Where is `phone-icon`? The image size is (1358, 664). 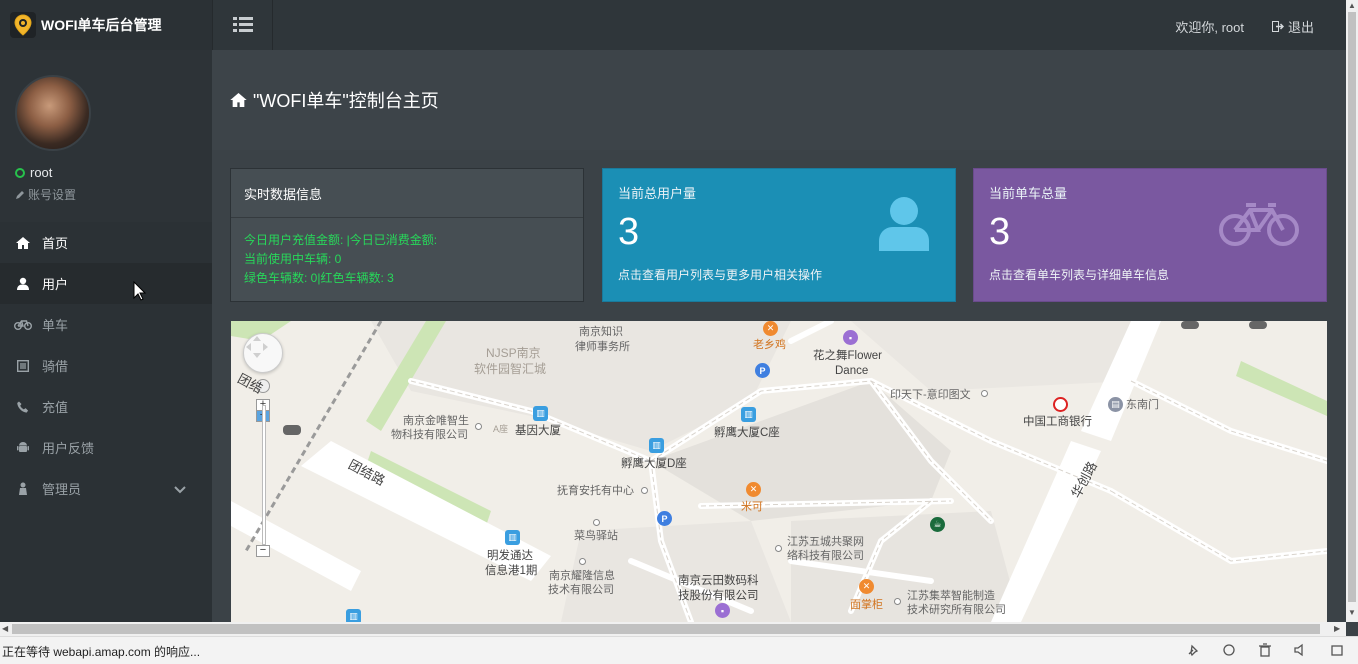
phone-icon is located at coordinates (23, 407).